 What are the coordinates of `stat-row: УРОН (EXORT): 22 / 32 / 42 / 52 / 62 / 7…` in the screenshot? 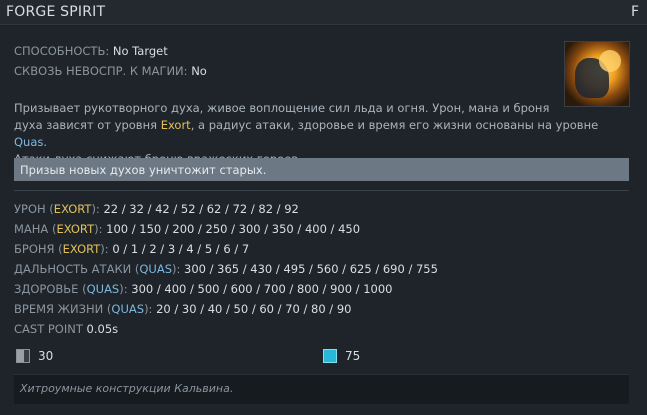 It's located at (156, 209).